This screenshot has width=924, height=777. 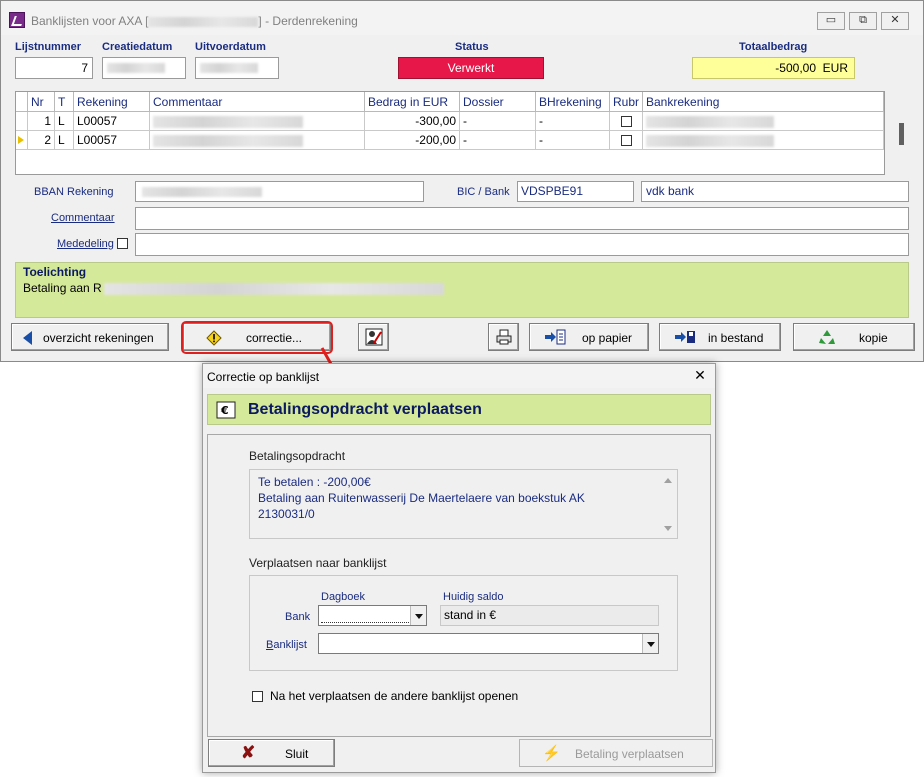 I want to click on section-betalingsopdracht-title: Betalingsopdracht, so click(x=297, y=456).